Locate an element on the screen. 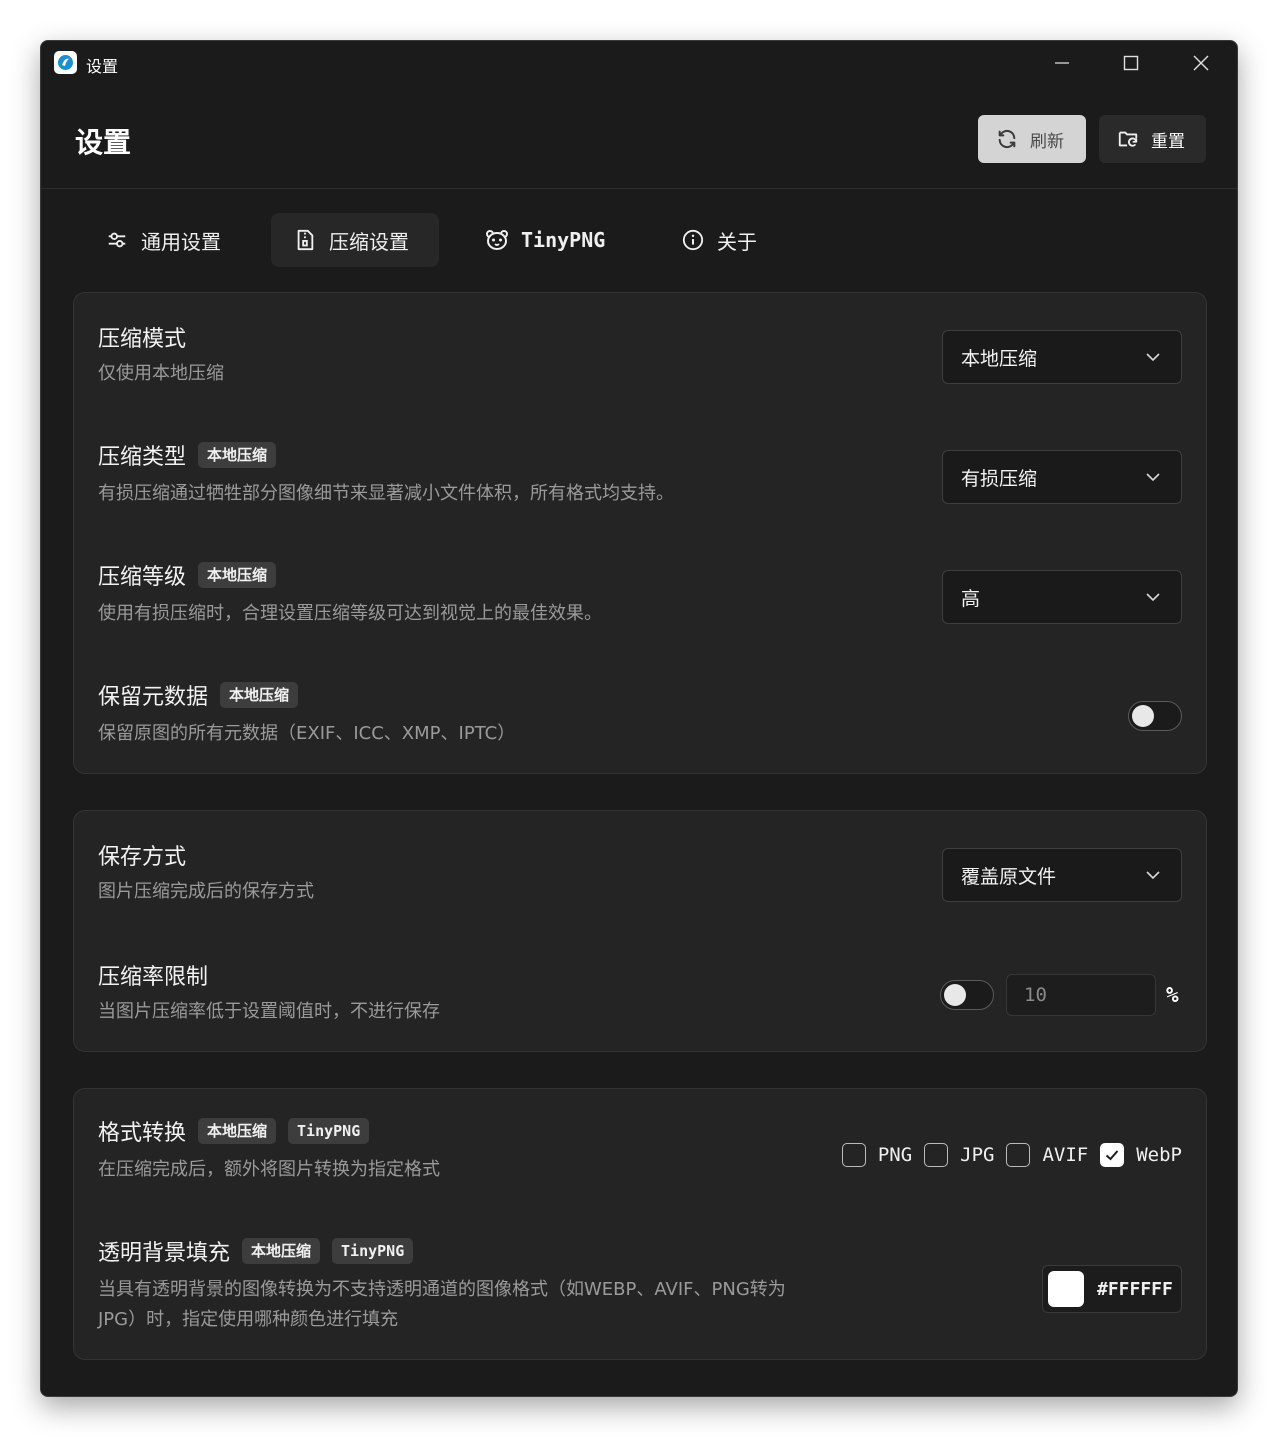 This screenshot has width=1278, height=1437. row-title-text: 透明背景填充 is located at coordinates (164, 1253).